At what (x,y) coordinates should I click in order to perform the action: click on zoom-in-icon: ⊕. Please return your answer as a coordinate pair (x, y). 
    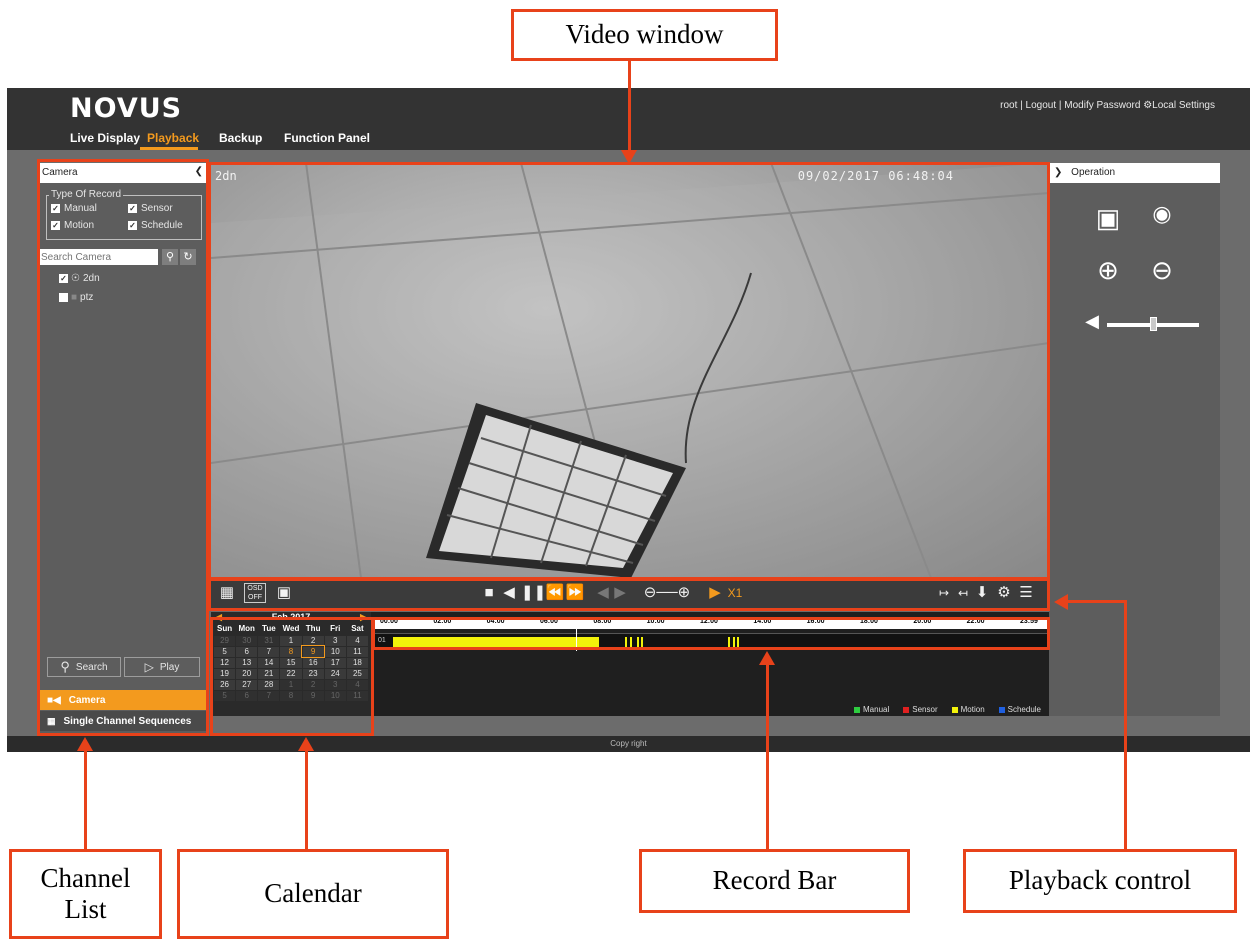
    Looking at the image, I should click on (1108, 270).